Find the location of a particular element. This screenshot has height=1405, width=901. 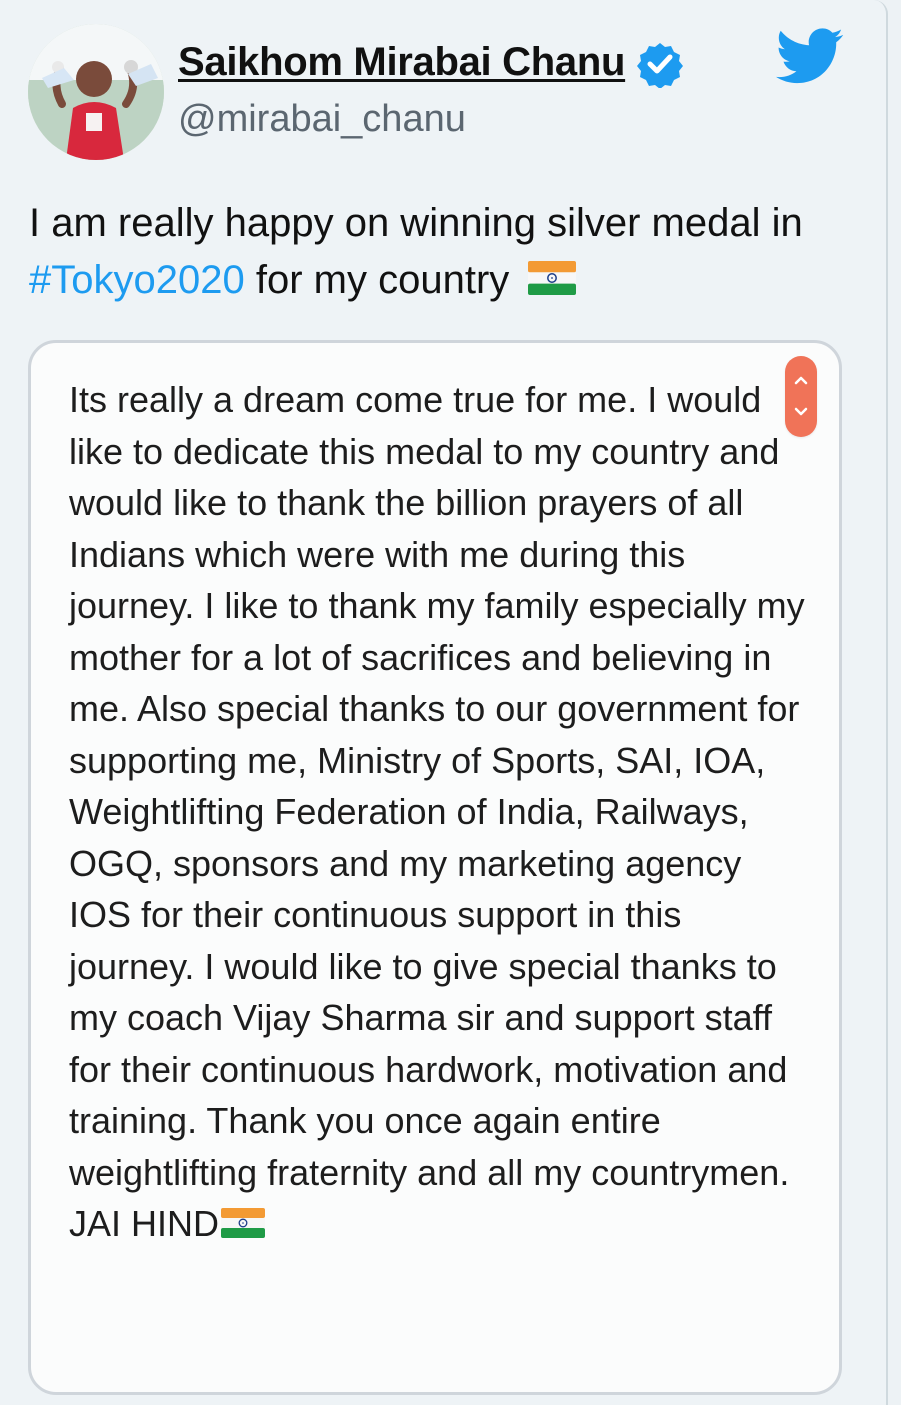

avatar-photo is located at coordinates (96, 92).